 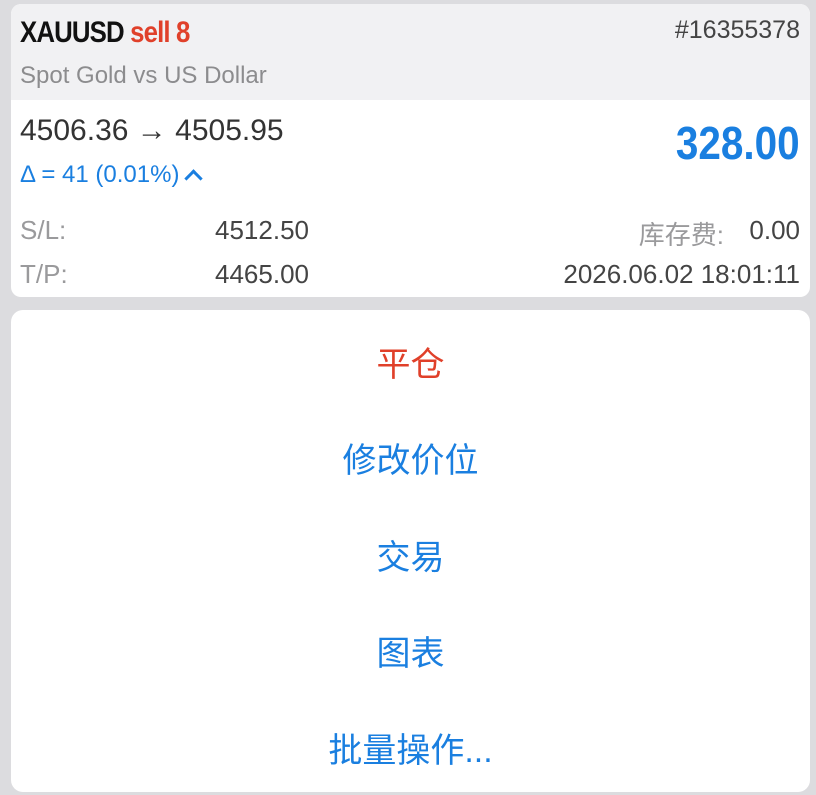 What do you see at coordinates (229, 130) in the screenshot?
I see `current-price: 4505.95` at bounding box center [229, 130].